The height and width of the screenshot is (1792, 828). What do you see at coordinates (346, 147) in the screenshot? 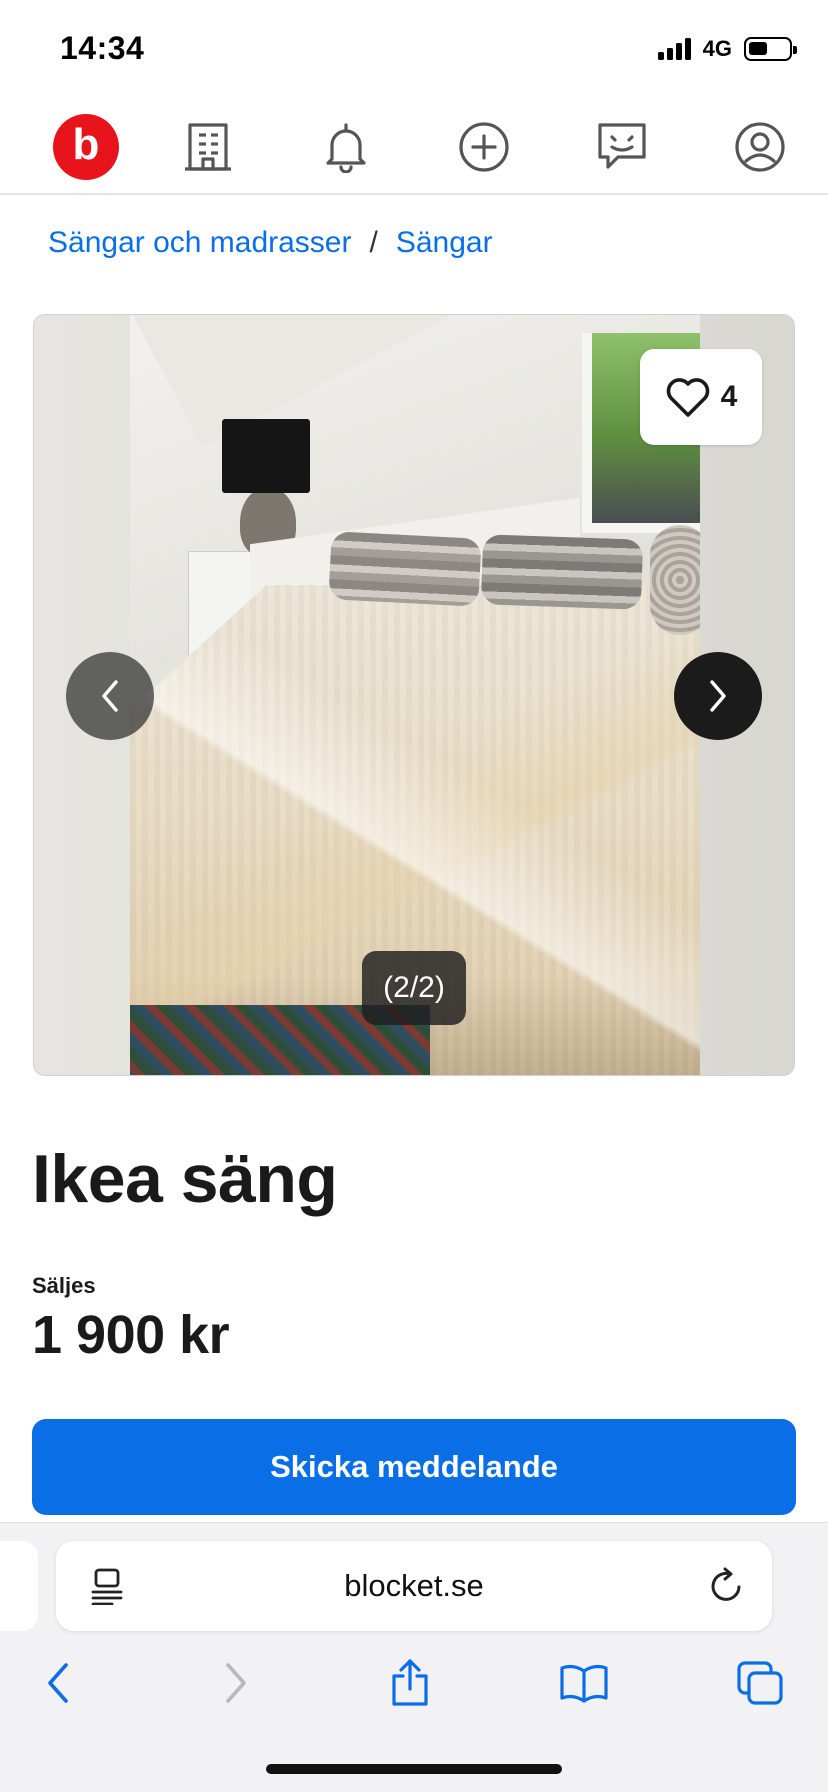
I see `bell-icon` at bounding box center [346, 147].